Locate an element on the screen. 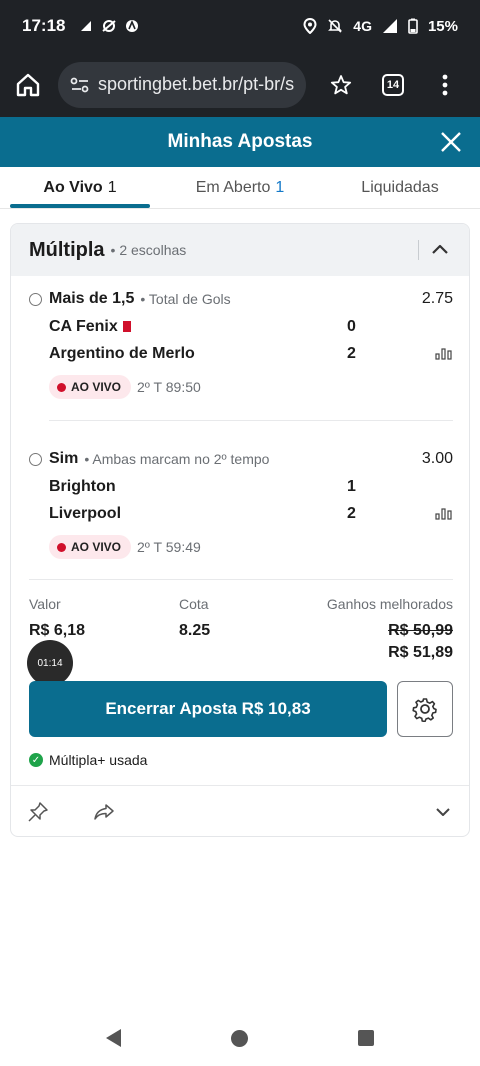  home-button is located at coordinates (28, 85).